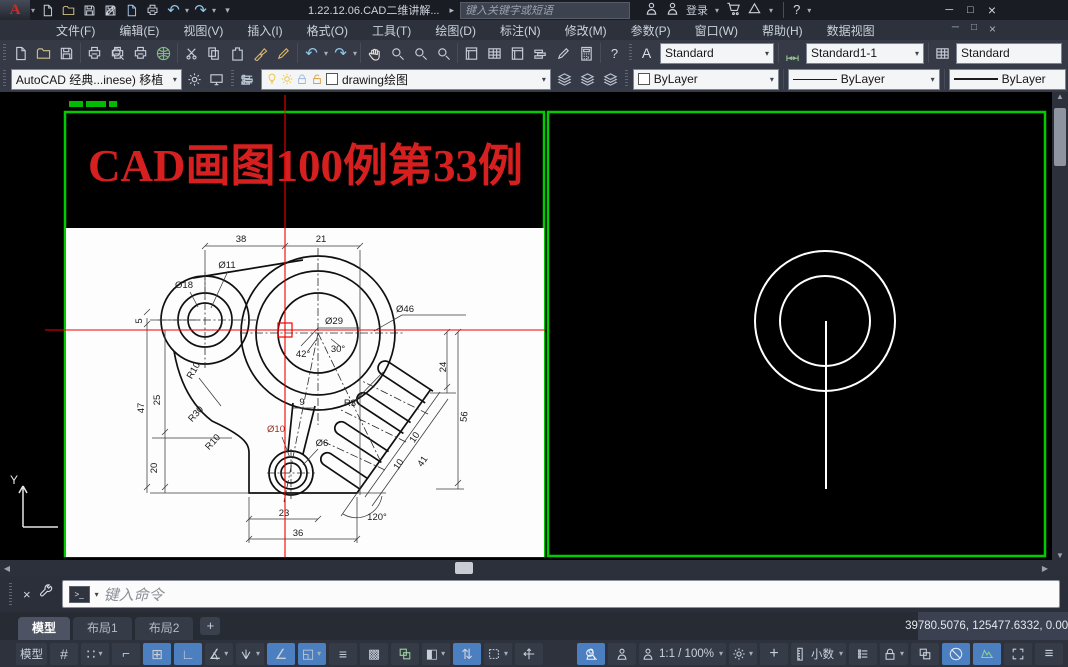 This screenshot has height=667, width=1068. What do you see at coordinates (75, 30) in the screenshot?
I see `menu-item-F: 文件(F)` at bounding box center [75, 30].